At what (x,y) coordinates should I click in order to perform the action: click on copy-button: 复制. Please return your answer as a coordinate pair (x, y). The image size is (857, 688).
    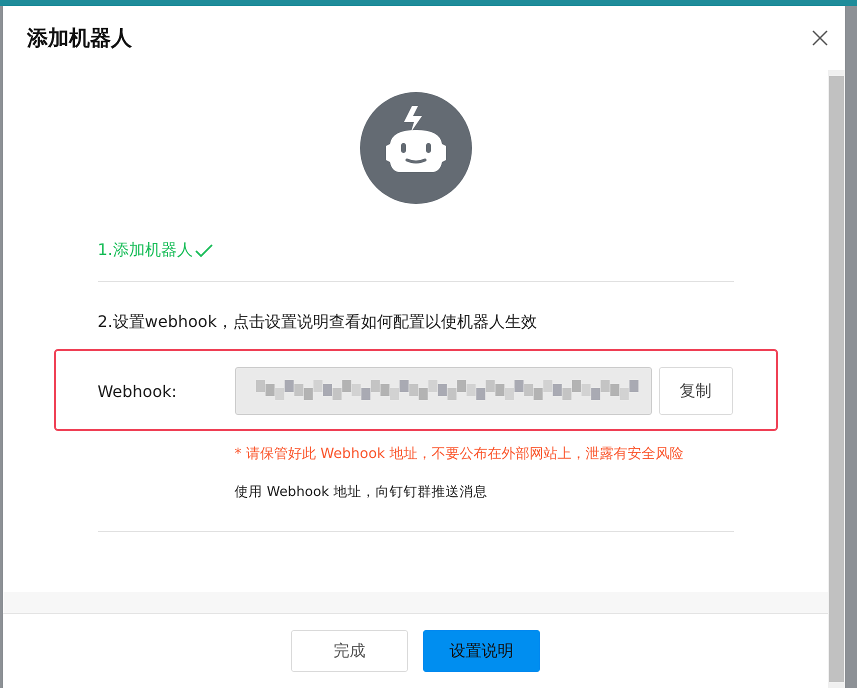
    Looking at the image, I should click on (695, 391).